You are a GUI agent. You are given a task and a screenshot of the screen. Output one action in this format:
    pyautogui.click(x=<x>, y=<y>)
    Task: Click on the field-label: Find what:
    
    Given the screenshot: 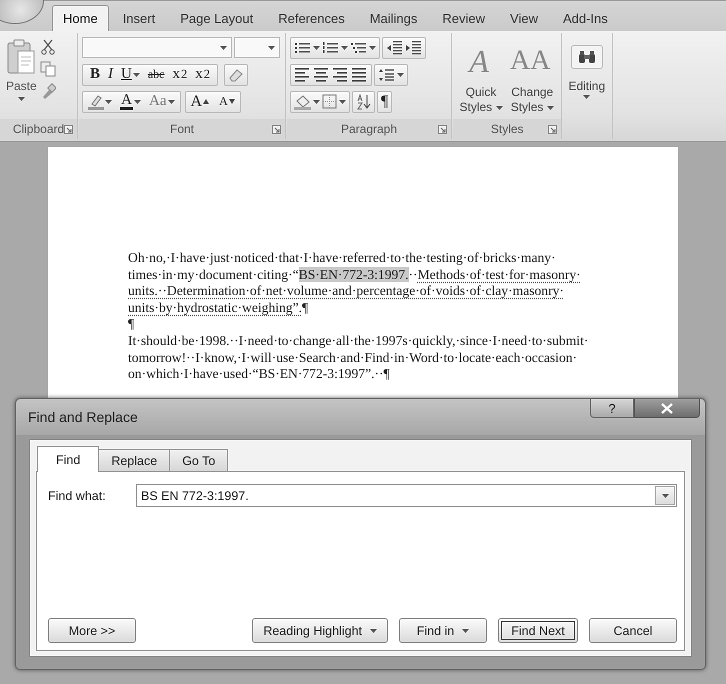 What is the action you would take?
    pyautogui.click(x=77, y=495)
    